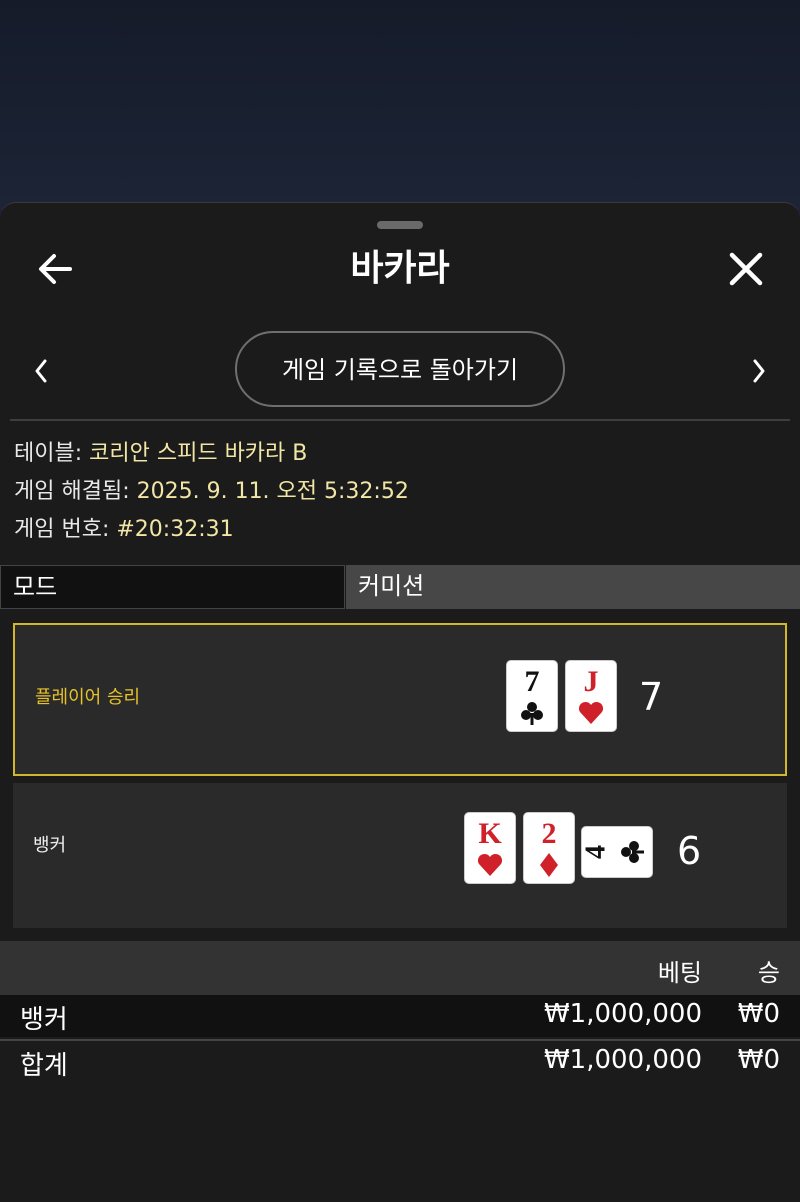 Image resolution: width=800 pixels, height=1202 pixels. Describe the element at coordinates (490, 833) in the screenshot. I see `card-rank: K` at that location.